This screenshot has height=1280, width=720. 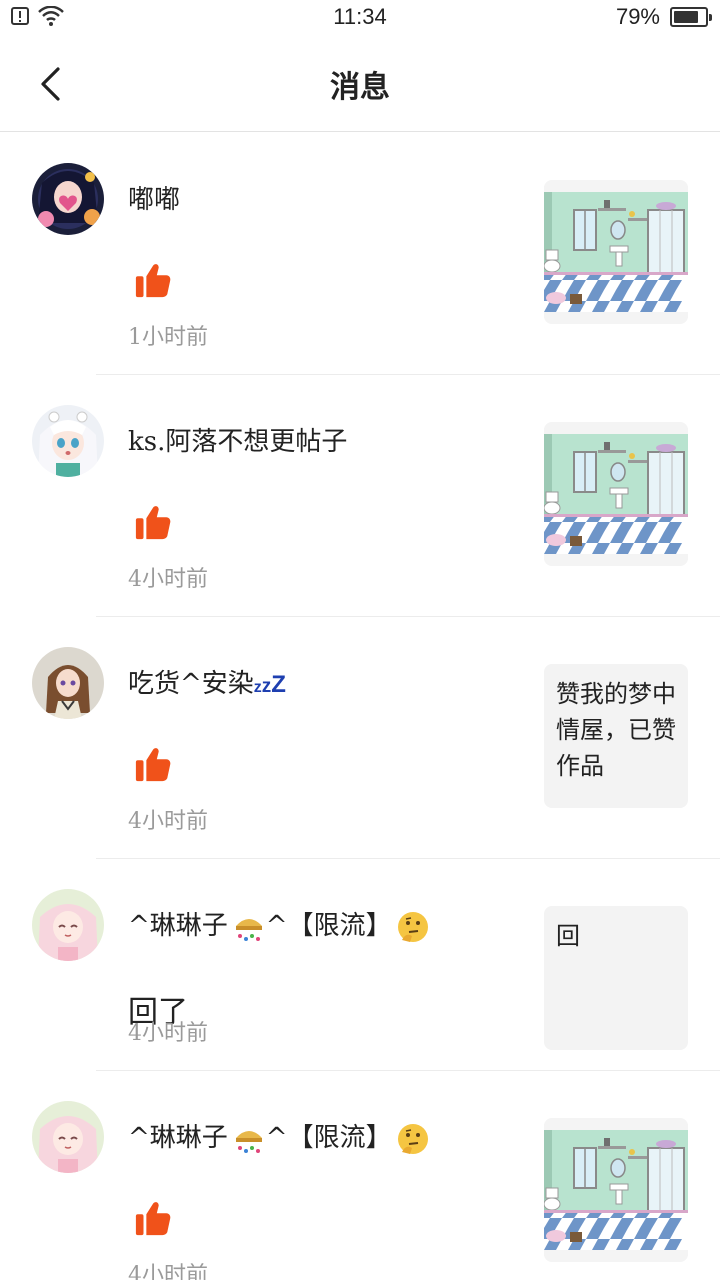 I want to click on nav-bar: 消息, so click(x=360, y=84).